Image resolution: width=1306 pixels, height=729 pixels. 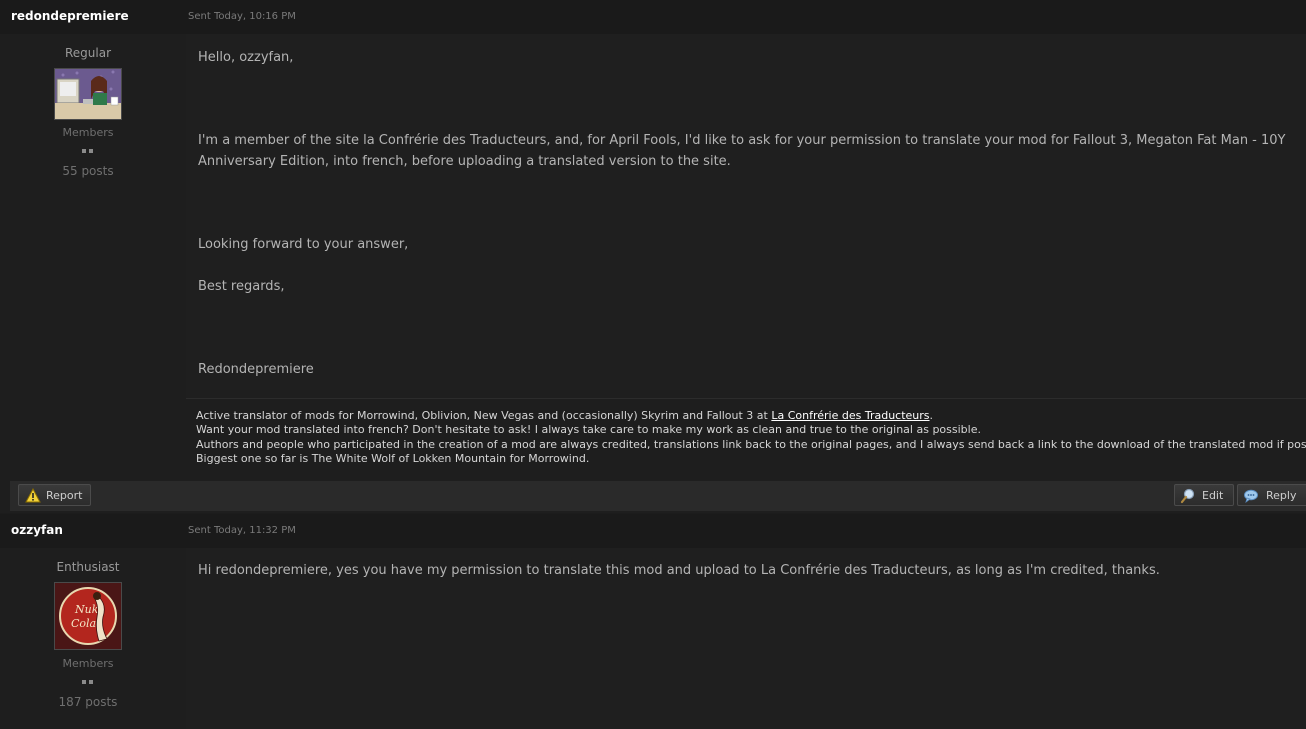 What do you see at coordinates (653, 531) in the screenshot?
I see `post-header: ozzyfan Sent Today, 11:32 PM` at bounding box center [653, 531].